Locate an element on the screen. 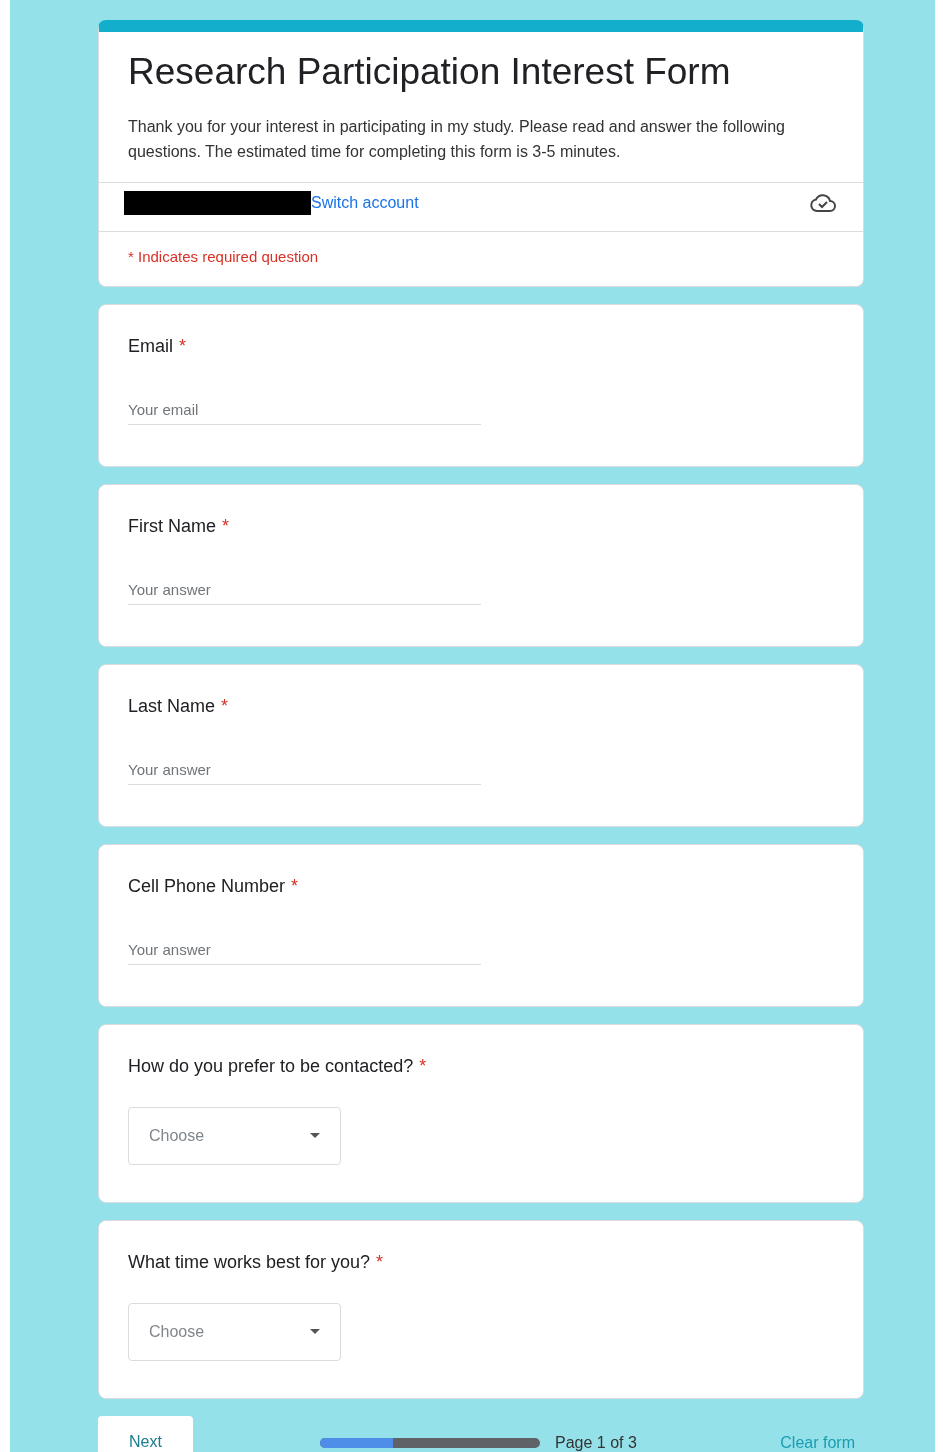 The image size is (943, 1452). page-indicator: Page 1 of 3 is located at coordinates (596, 1443).